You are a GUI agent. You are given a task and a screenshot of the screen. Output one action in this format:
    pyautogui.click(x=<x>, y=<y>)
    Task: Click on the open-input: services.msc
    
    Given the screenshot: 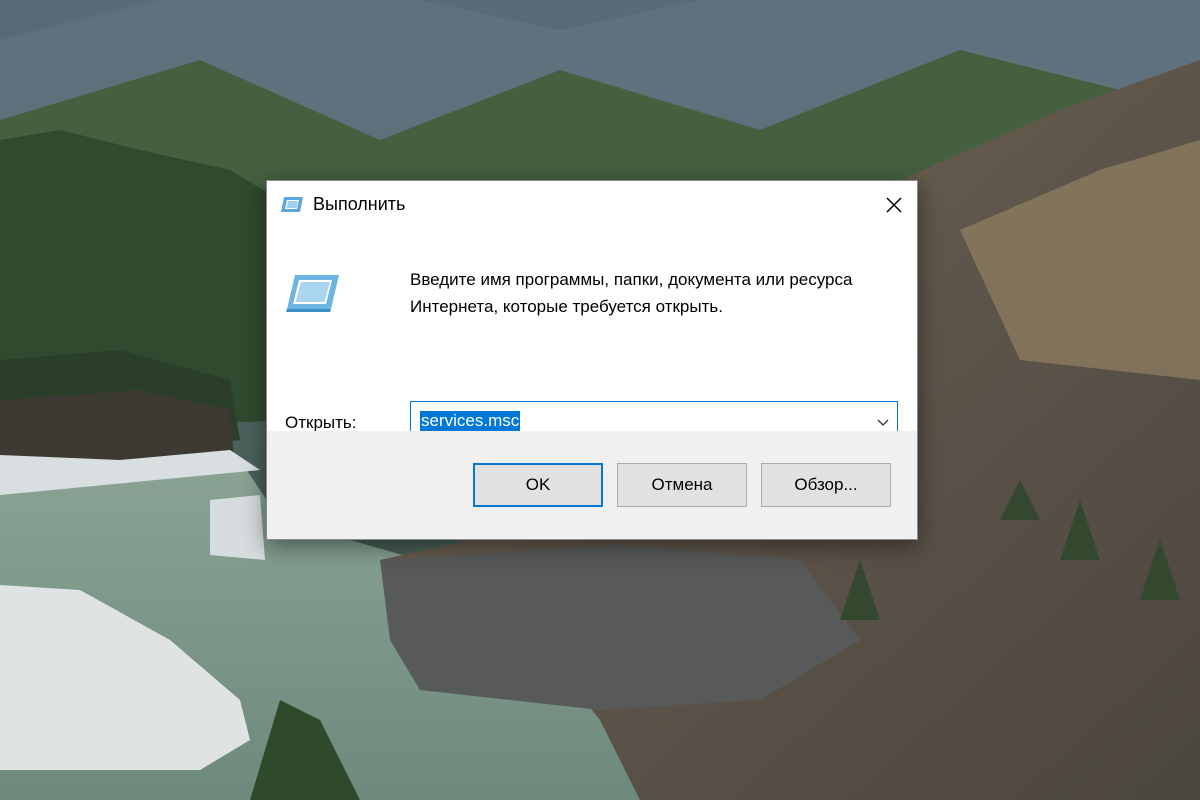 What is the action you would take?
    pyautogui.click(x=470, y=421)
    